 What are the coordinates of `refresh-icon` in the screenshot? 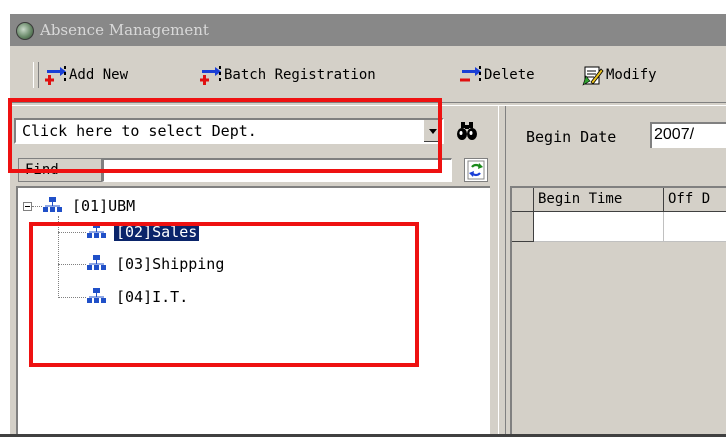 It's located at (476, 170).